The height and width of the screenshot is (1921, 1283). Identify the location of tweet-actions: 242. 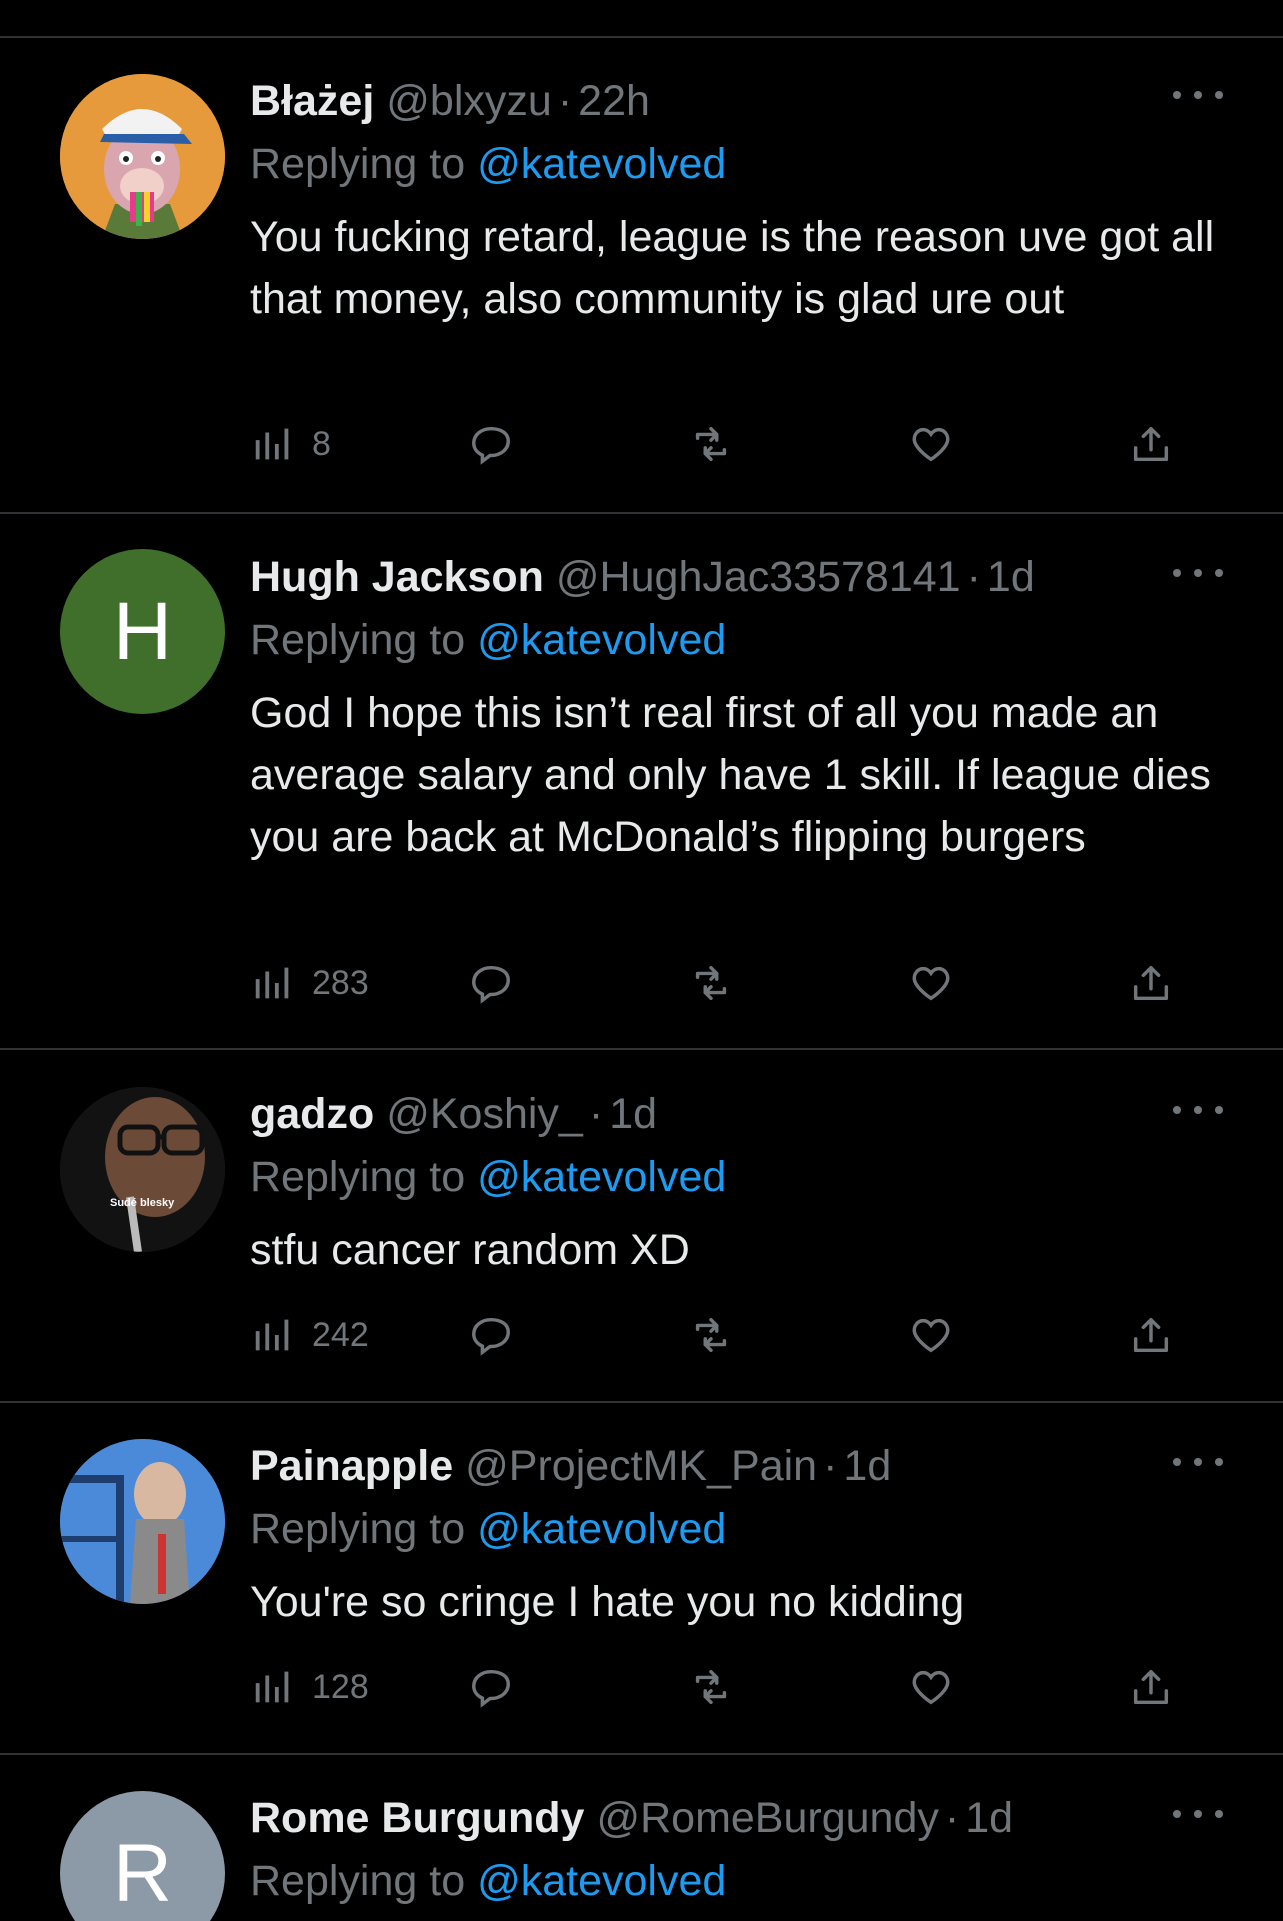
(730, 1335).